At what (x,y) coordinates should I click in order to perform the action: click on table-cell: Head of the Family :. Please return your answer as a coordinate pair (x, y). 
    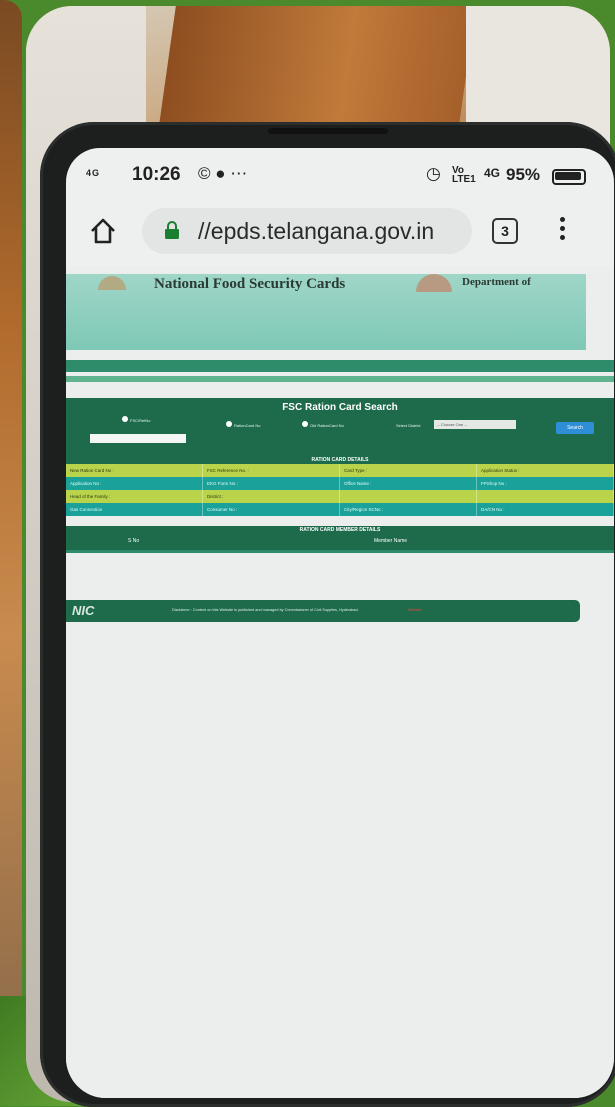
    Looking at the image, I should click on (134, 496).